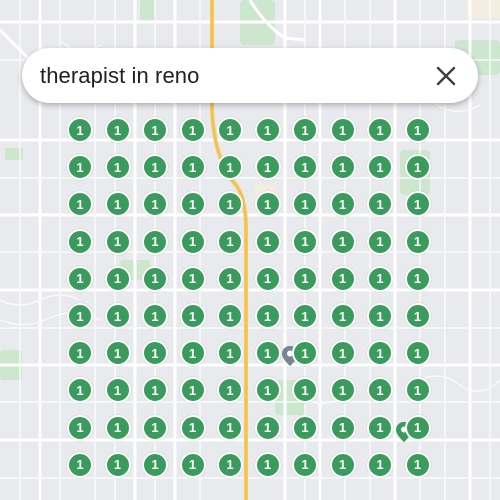  Describe the element at coordinates (446, 76) in the screenshot. I see `close-icon` at that location.